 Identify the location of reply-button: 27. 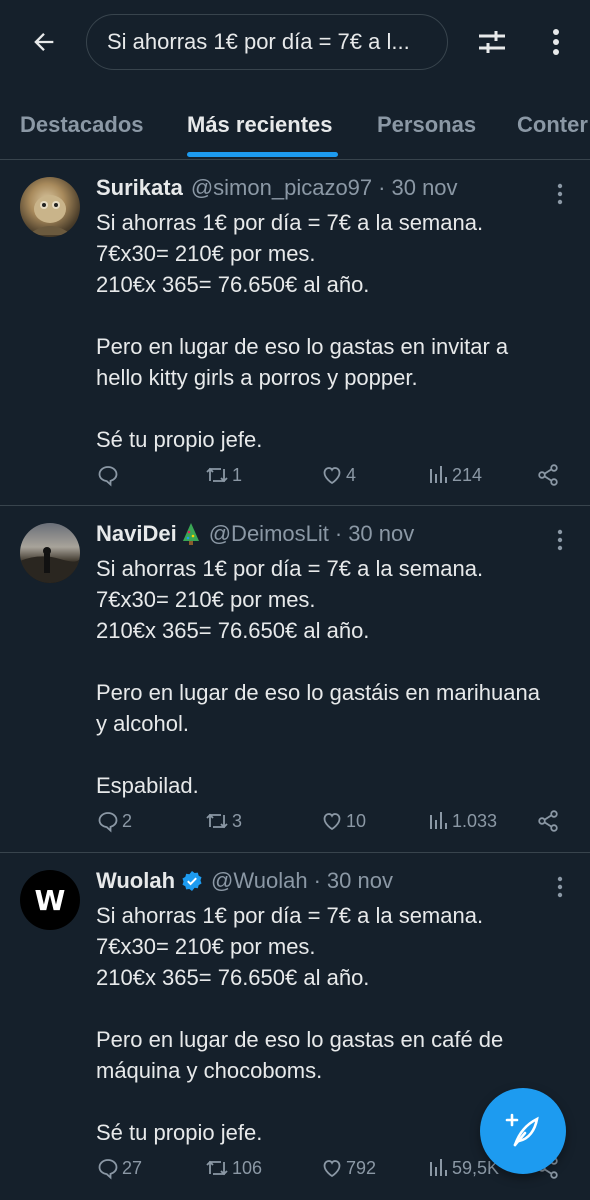
(119, 1168).